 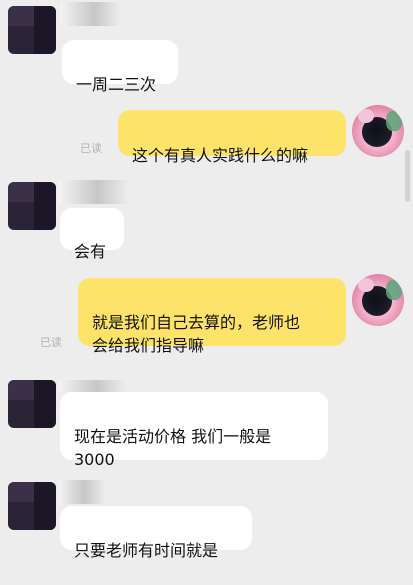 What do you see at coordinates (196, 334) in the screenshot?
I see `message-text: 就是我们自己去算的，老师也 会给我们指导嘛` at bounding box center [196, 334].